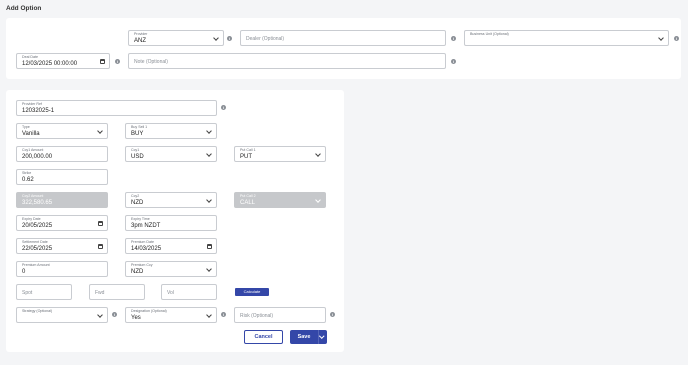  Describe the element at coordinates (280, 154) in the screenshot. I see `put-call1-select: Put Call 1 PUT` at that location.